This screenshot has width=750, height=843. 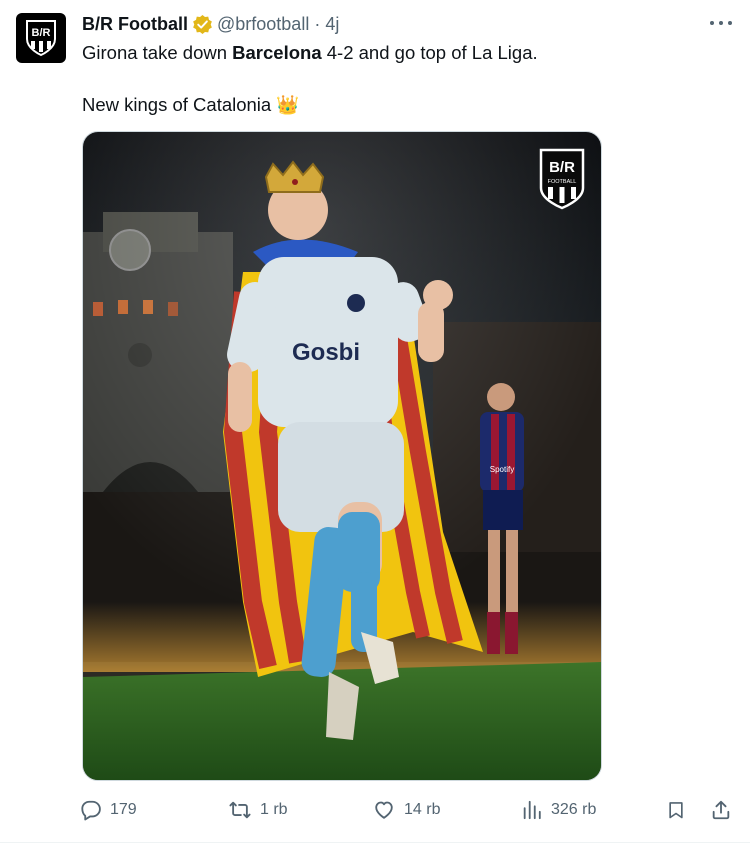 What do you see at coordinates (288, 104) in the screenshot?
I see `crown-emoji: 👑` at bounding box center [288, 104].